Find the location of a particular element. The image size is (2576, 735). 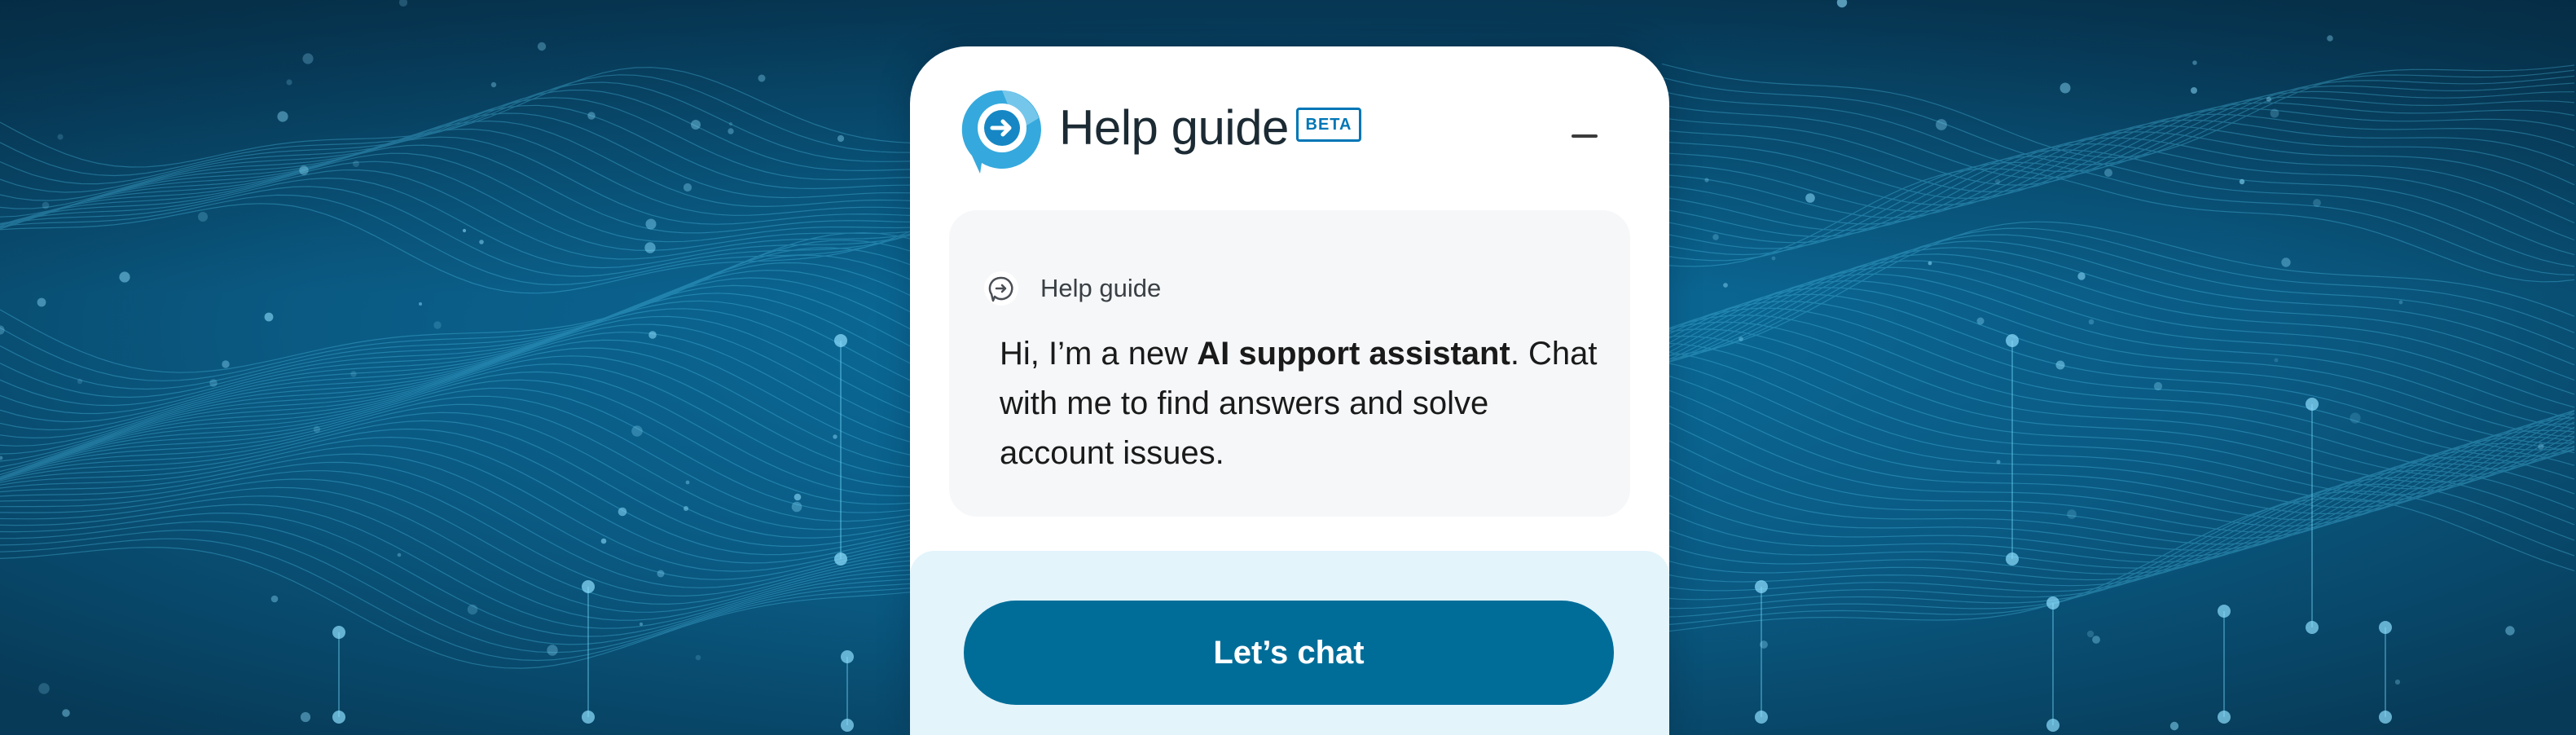

widget-title: Help guide is located at coordinates (1174, 127).